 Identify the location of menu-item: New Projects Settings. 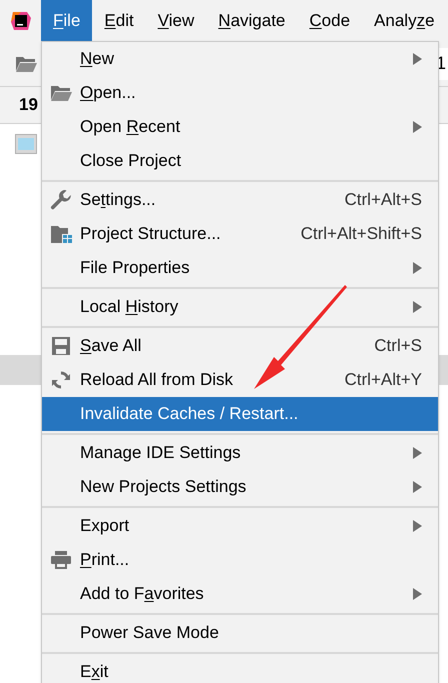
(240, 487).